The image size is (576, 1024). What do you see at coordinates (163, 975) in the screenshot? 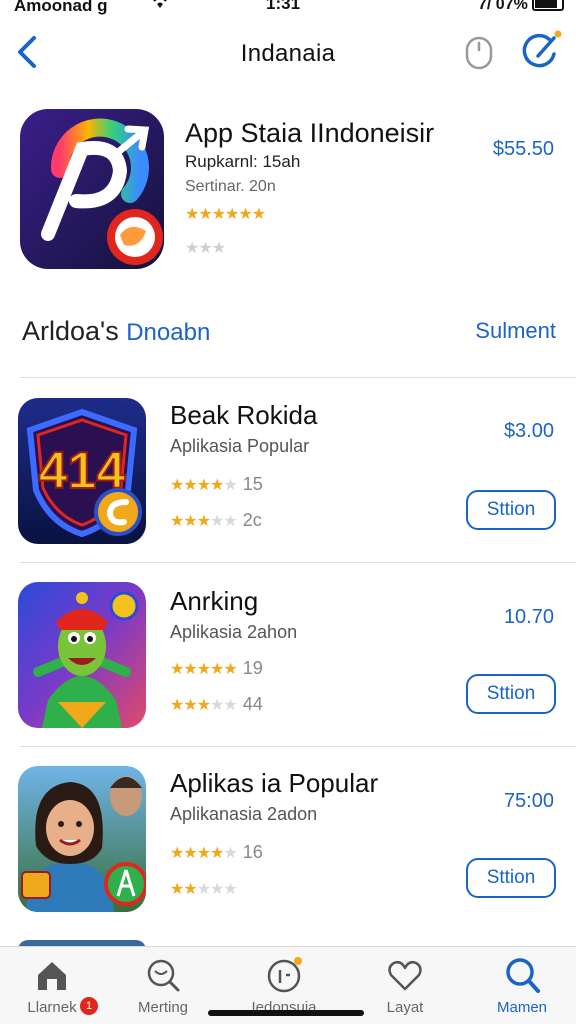
I see `search-globe-icon` at bounding box center [163, 975].